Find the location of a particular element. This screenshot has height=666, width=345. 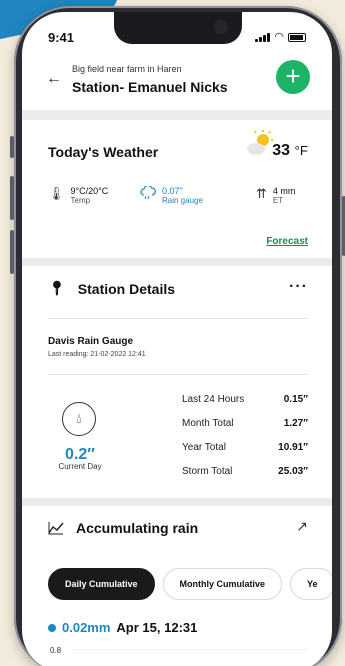

page-title: Station- Emanuel Nicks is located at coordinates (150, 87).